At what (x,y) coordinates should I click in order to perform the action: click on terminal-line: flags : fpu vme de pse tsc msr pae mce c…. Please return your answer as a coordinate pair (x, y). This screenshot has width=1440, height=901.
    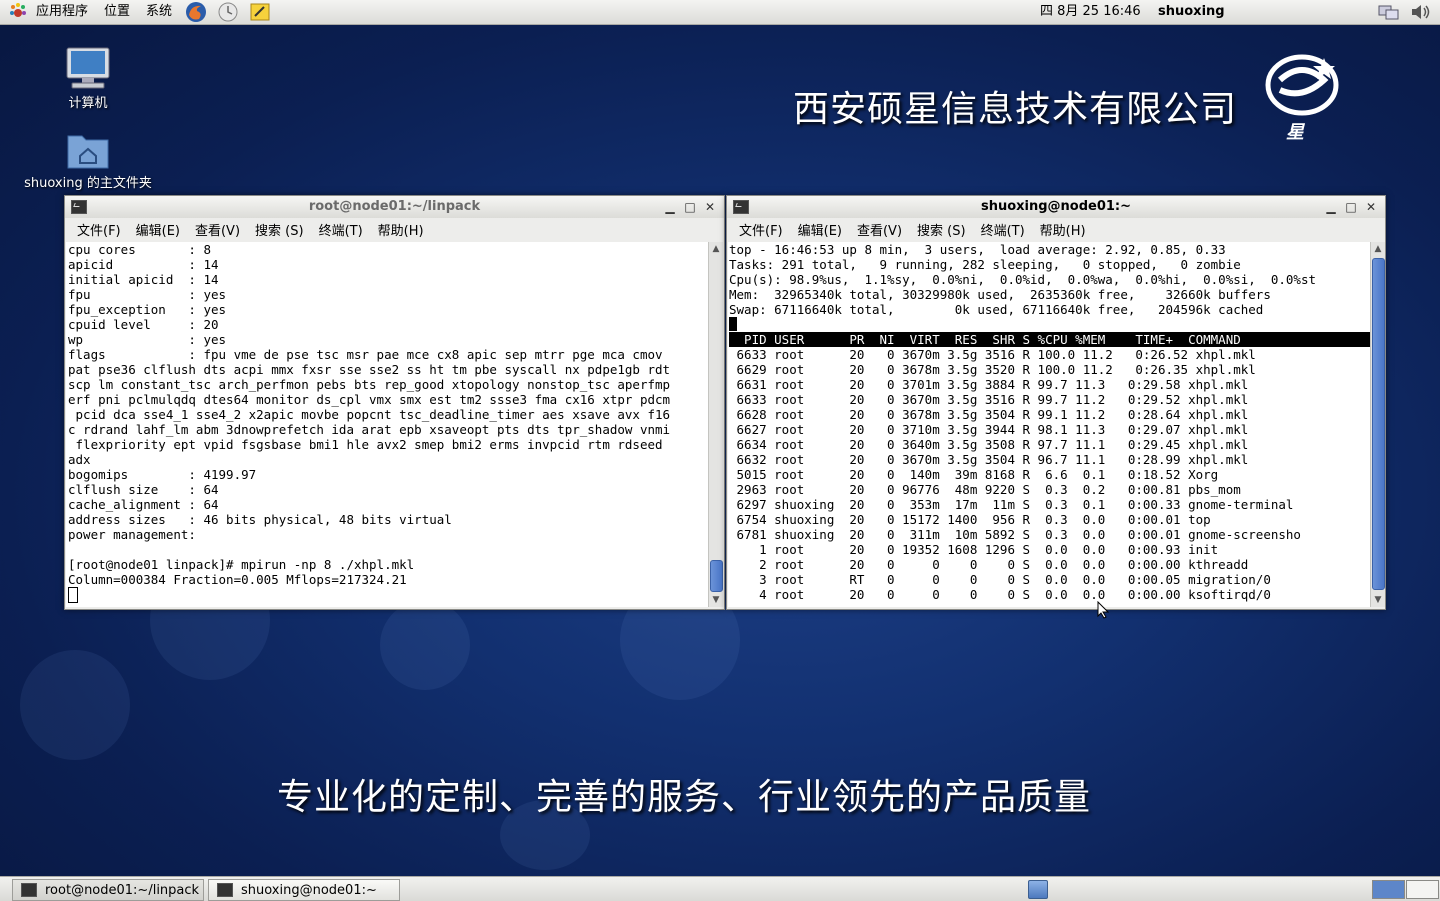
    Looking at the image, I should click on (365, 354).